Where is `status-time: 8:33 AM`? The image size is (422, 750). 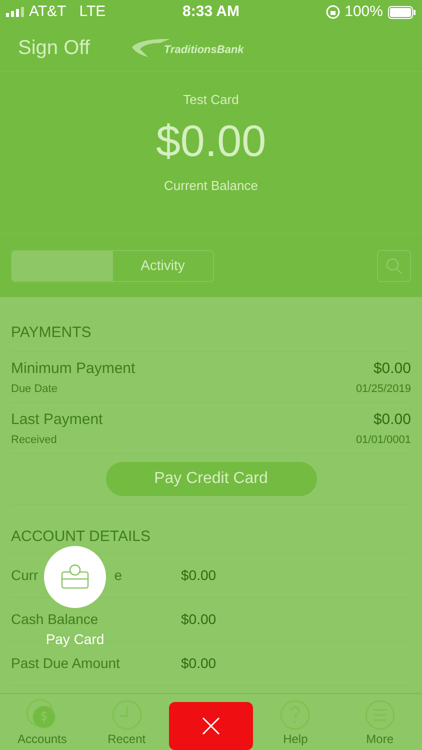 status-time: 8:33 AM is located at coordinates (211, 12).